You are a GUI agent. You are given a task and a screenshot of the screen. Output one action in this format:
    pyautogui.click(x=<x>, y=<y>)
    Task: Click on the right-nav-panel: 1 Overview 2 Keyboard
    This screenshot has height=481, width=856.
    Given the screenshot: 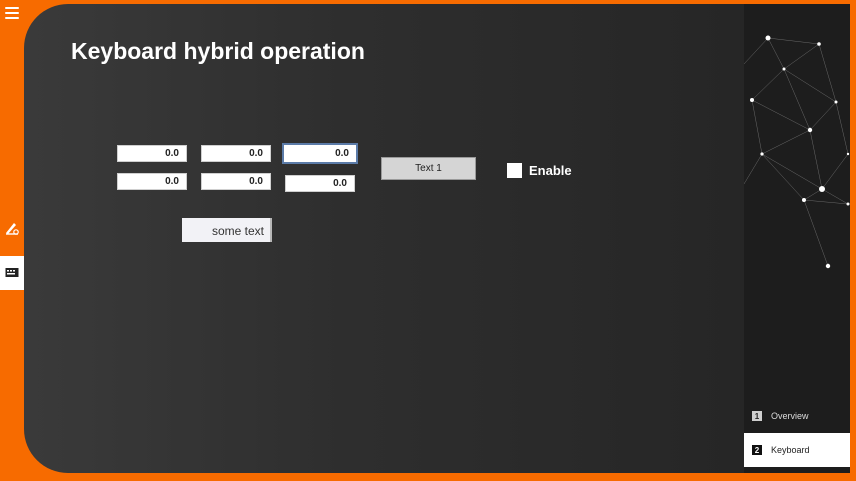 What is the action you would take?
    pyautogui.click(x=797, y=238)
    